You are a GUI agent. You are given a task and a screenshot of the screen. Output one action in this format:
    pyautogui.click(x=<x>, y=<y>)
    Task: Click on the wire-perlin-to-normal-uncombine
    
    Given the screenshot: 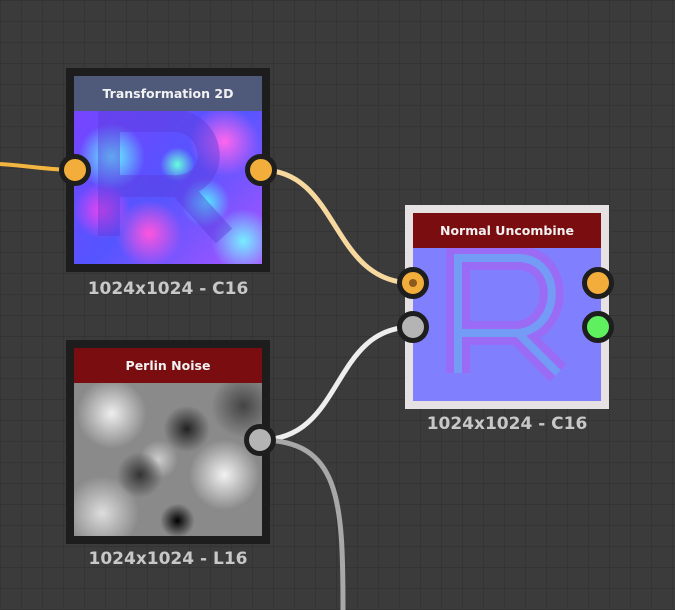 What is the action you would take?
    pyautogui.click(x=336, y=383)
    